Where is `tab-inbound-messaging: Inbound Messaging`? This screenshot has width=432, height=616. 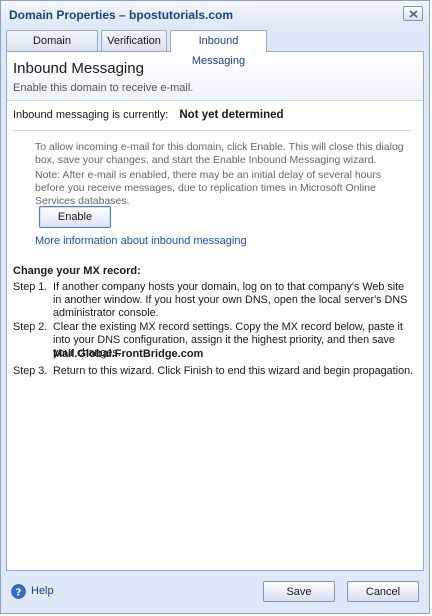
tab-inbound-messaging: Inbound Messaging is located at coordinates (218, 48).